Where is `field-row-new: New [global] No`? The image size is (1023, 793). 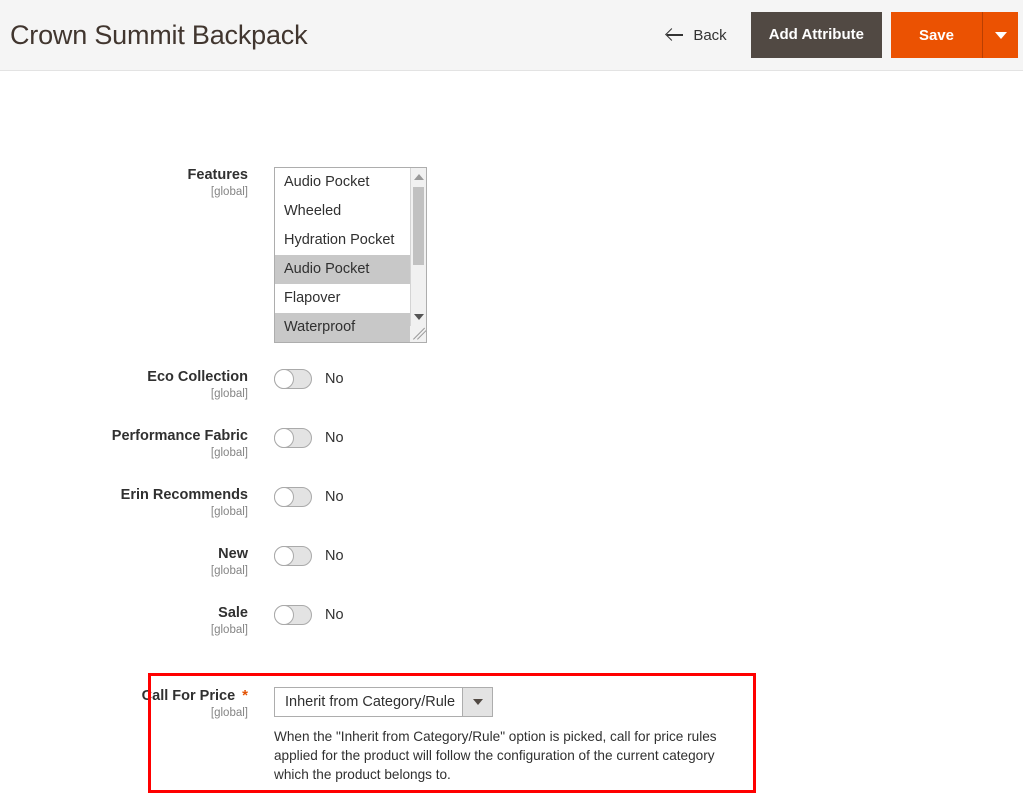
field-row-new: New [global] No is located at coordinates (511, 562).